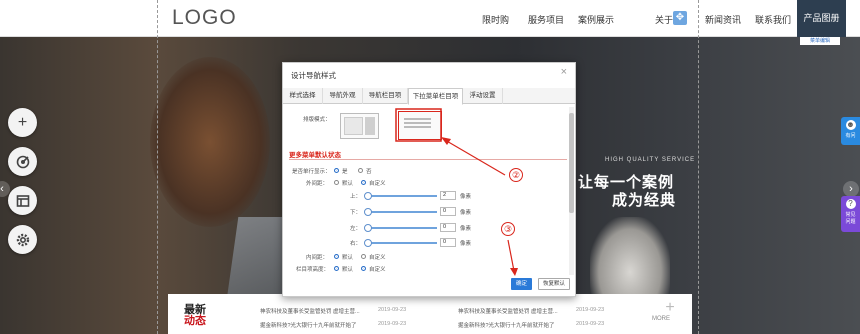  Describe the element at coordinates (508, 229) in the screenshot. I see `step-3-marker: ③` at that location.